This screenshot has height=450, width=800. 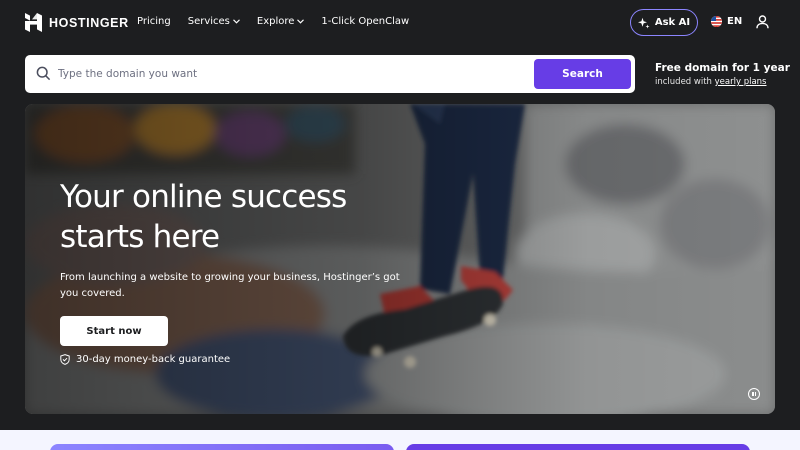 What do you see at coordinates (582, 74) in the screenshot?
I see `search-button: Search` at bounding box center [582, 74].